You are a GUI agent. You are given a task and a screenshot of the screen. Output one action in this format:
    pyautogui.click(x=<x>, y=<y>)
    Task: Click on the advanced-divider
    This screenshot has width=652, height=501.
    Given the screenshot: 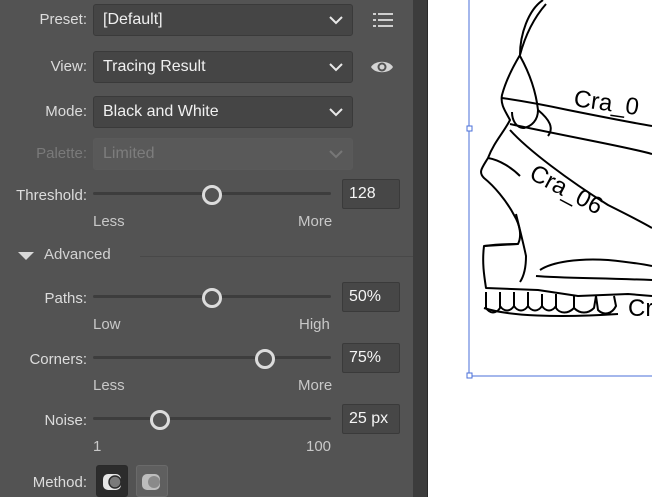 What is the action you would take?
    pyautogui.click(x=281, y=256)
    